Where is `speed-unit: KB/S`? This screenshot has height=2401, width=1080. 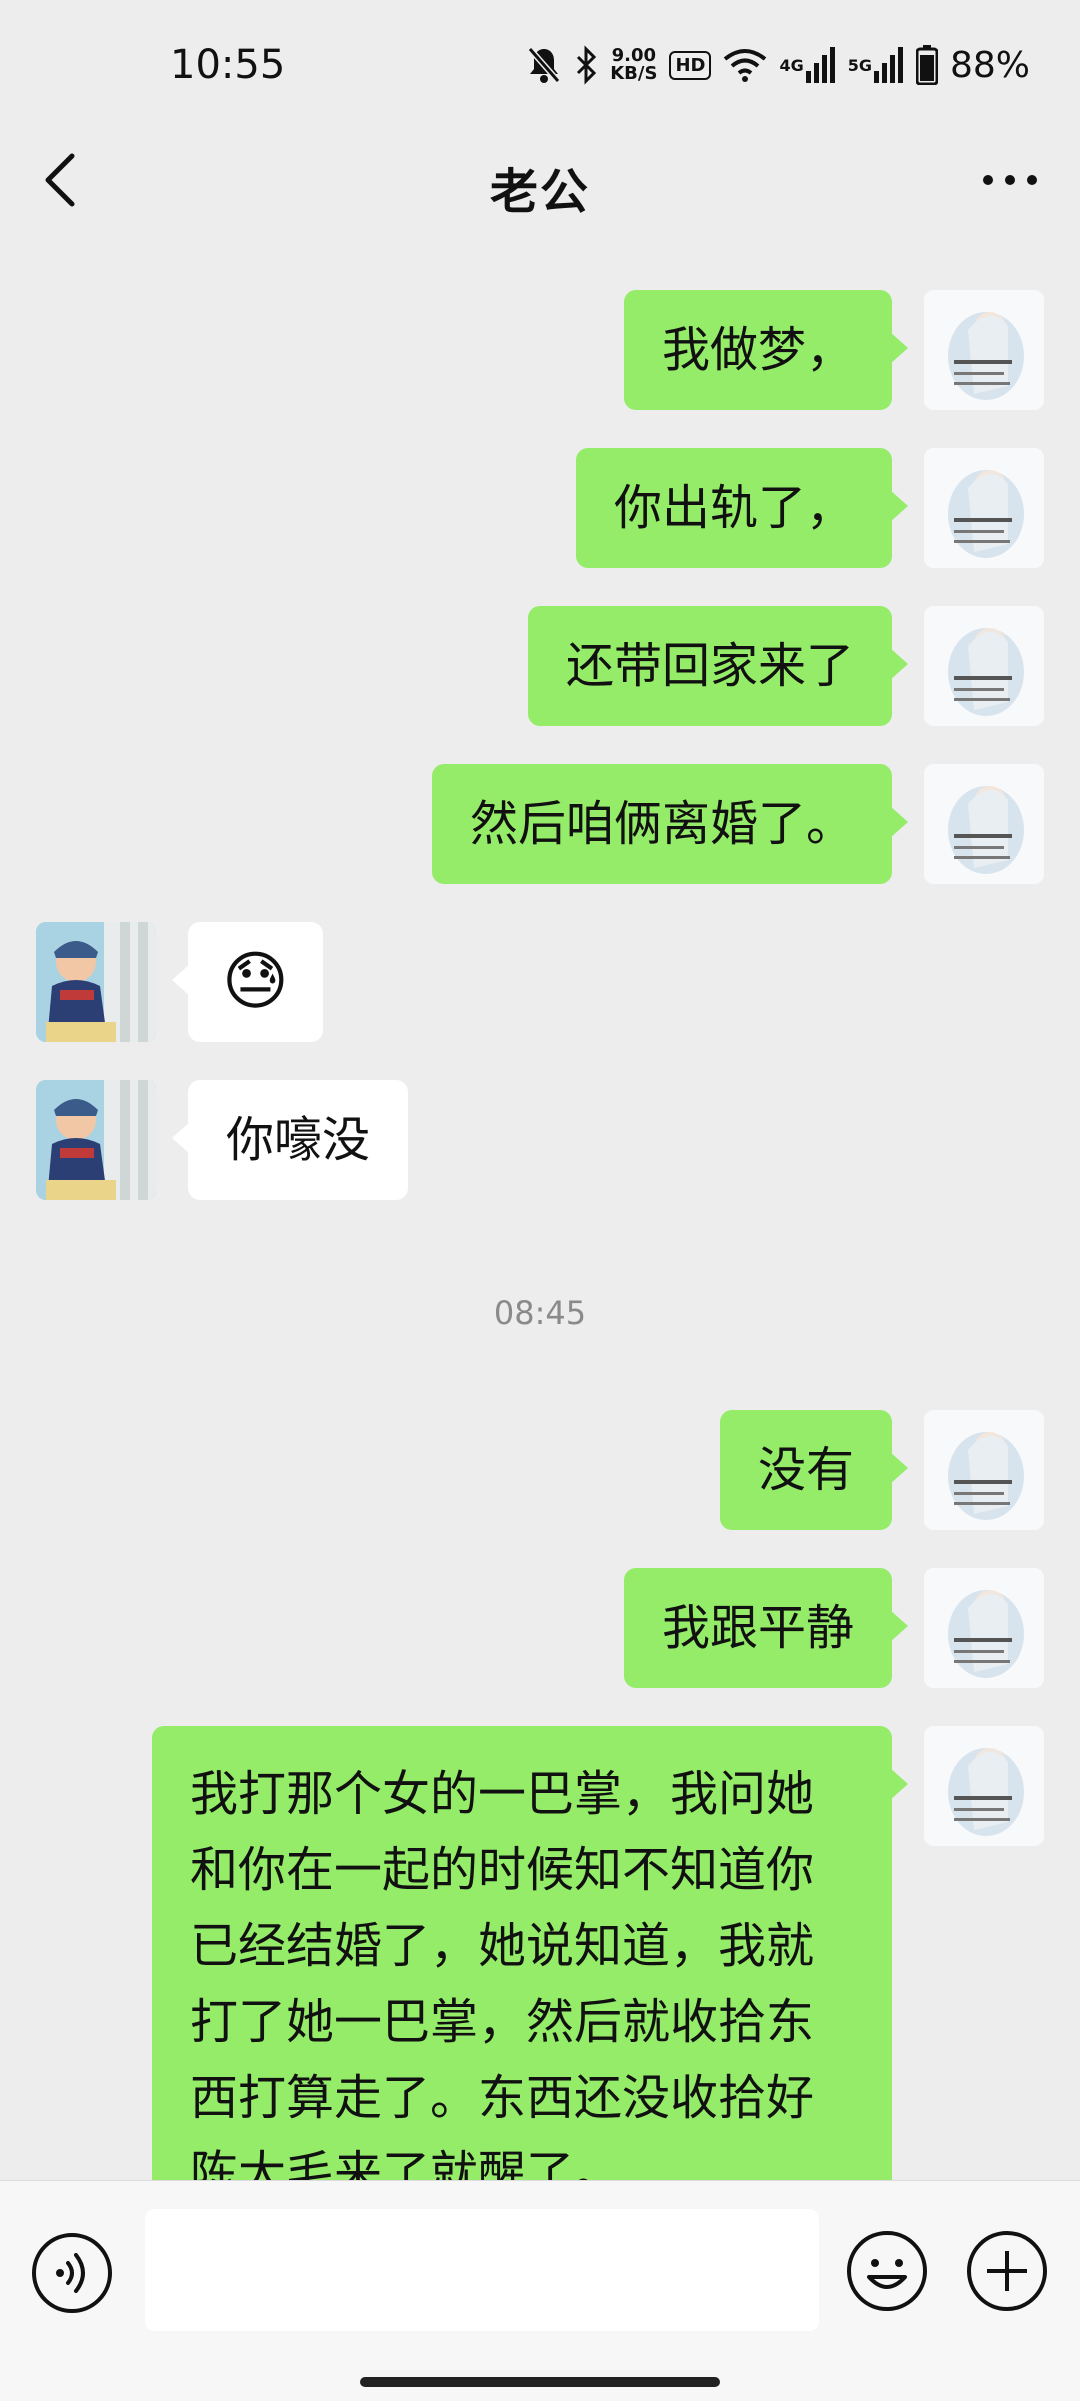 speed-unit: KB/S is located at coordinates (634, 73).